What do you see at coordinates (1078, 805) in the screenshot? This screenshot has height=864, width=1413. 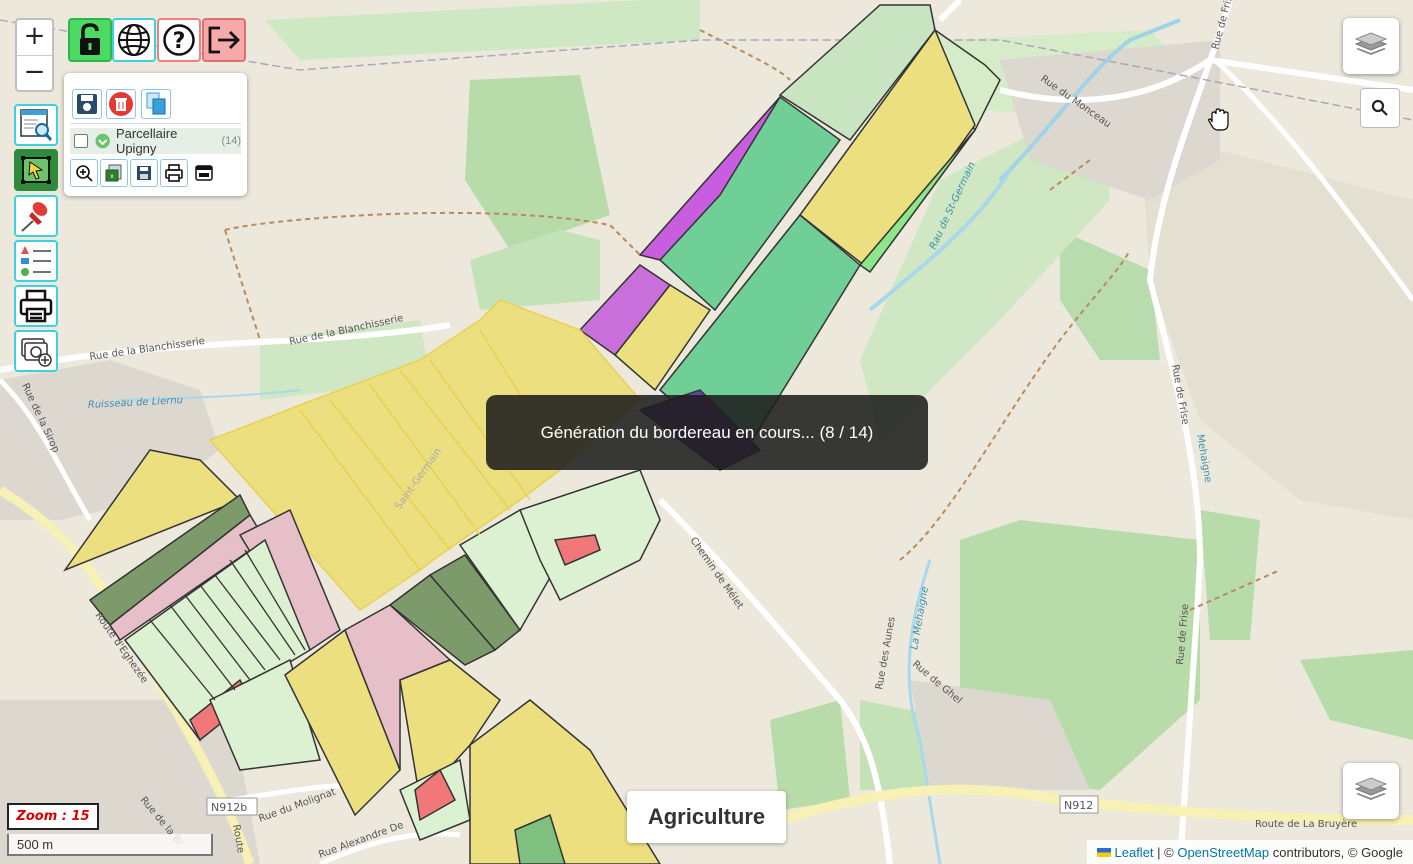 I see `road-shield-label: N912` at bounding box center [1078, 805].